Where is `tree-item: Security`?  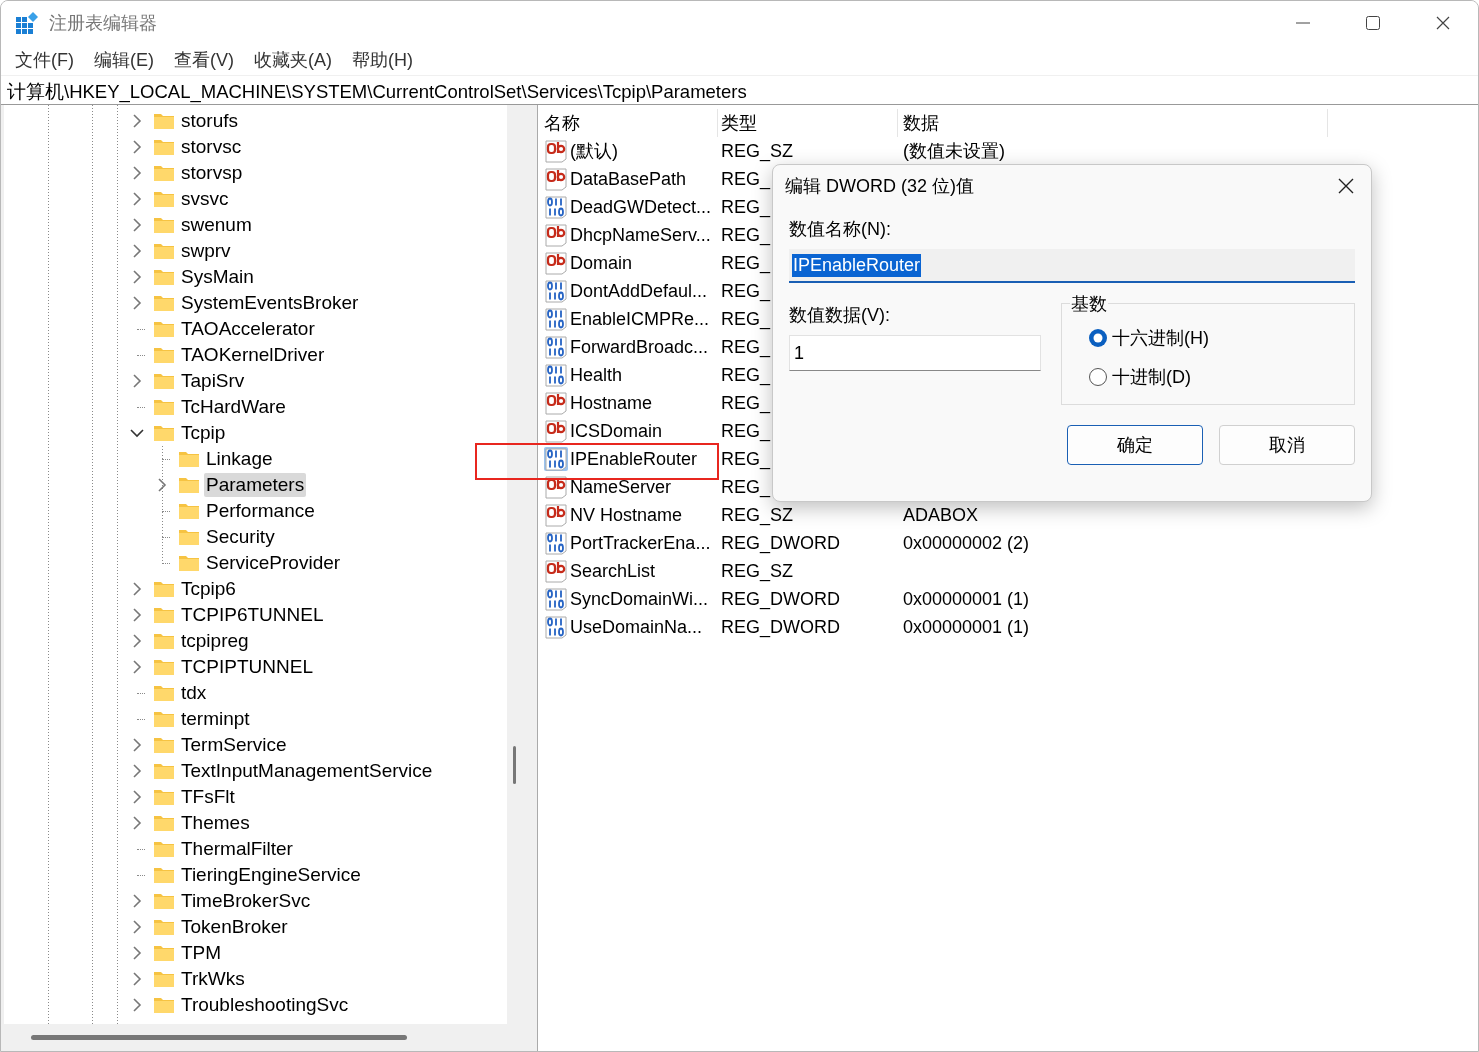
tree-item: Security is located at coordinates (240, 537).